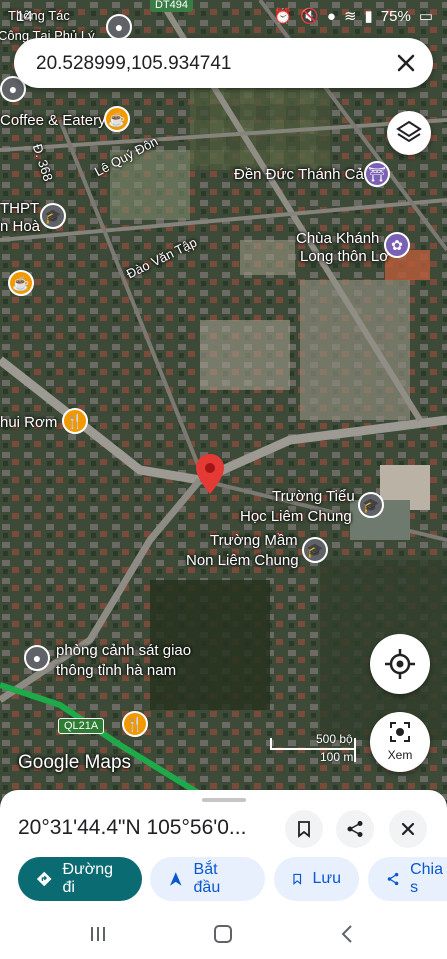 The width and height of the screenshot is (447, 959). What do you see at coordinates (400, 755) in the screenshot?
I see `street-view-label: Xem` at bounding box center [400, 755].